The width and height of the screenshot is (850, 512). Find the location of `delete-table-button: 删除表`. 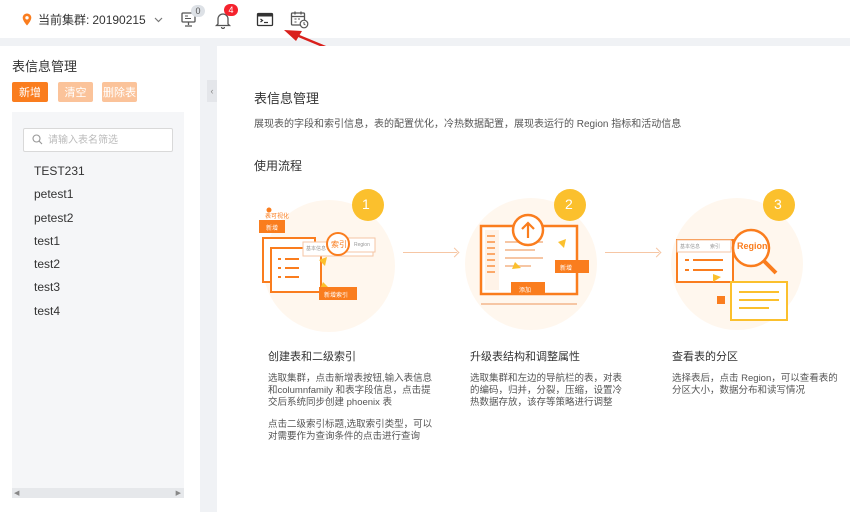

delete-table-button: 删除表 is located at coordinates (119, 92).